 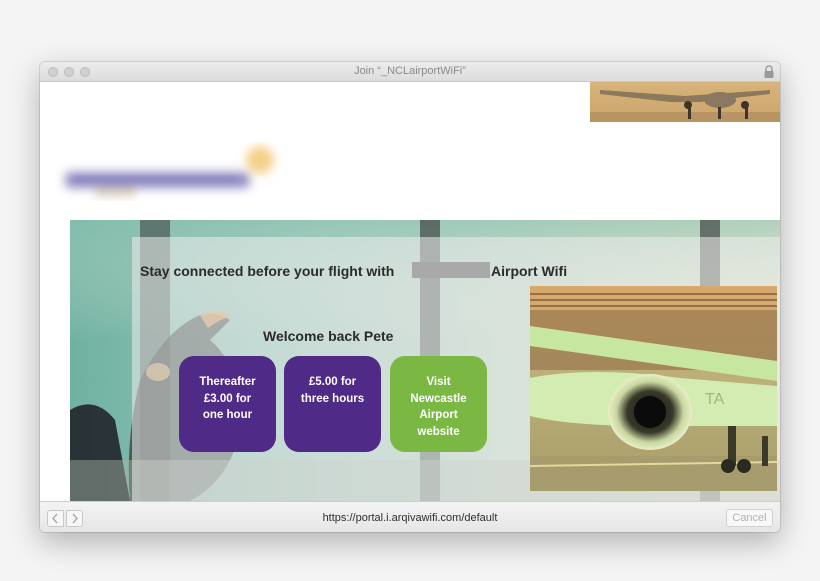 I want to click on welcome-message: Welcome back Pete, so click(x=328, y=336).